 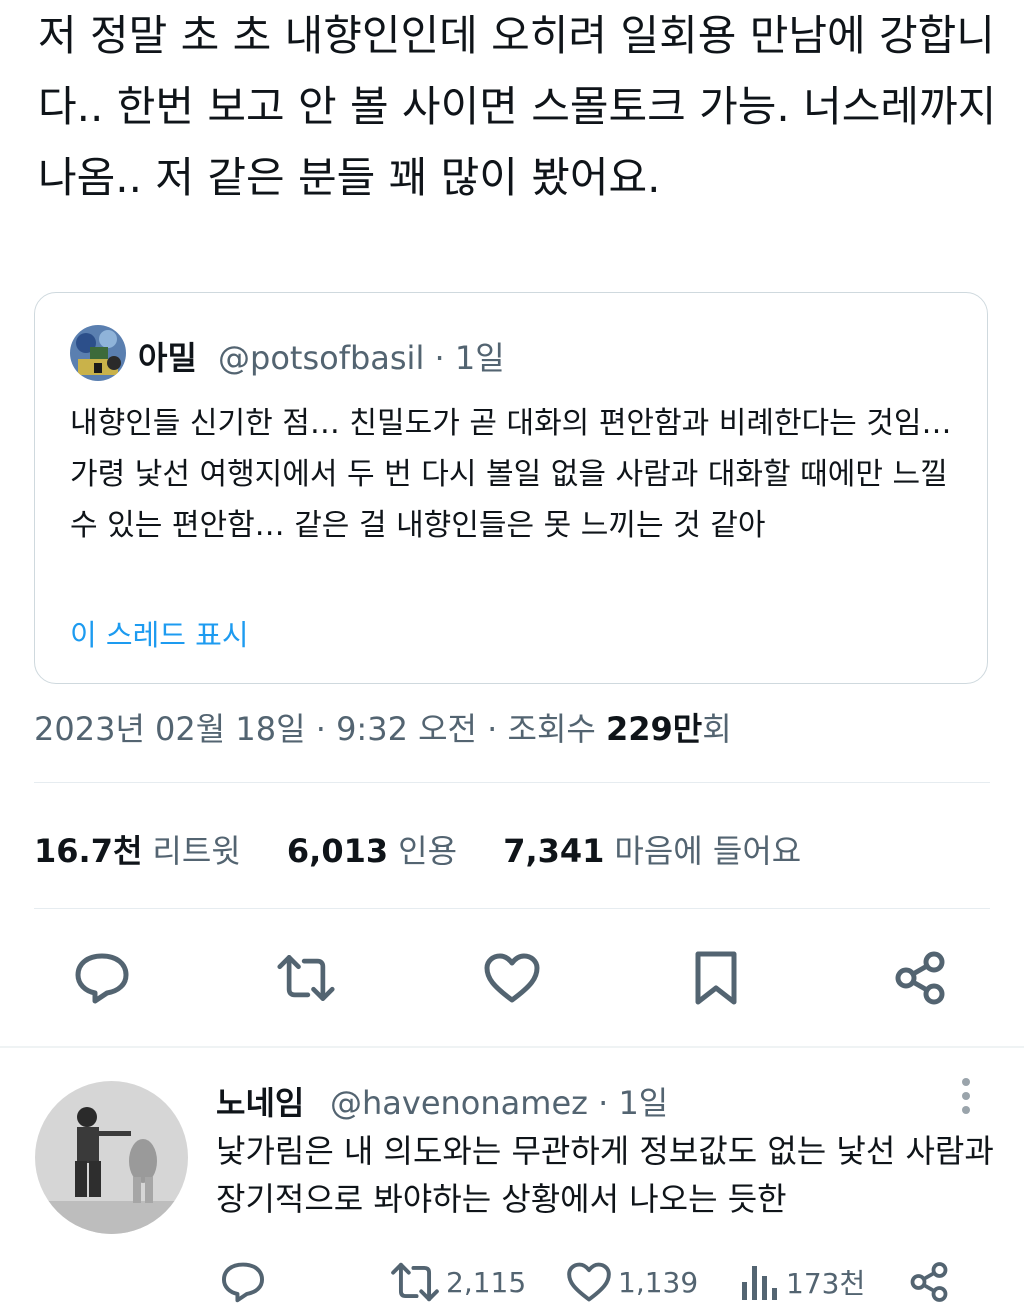 What do you see at coordinates (759, 1283) in the screenshot?
I see `views-chart-icon` at bounding box center [759, 1283].